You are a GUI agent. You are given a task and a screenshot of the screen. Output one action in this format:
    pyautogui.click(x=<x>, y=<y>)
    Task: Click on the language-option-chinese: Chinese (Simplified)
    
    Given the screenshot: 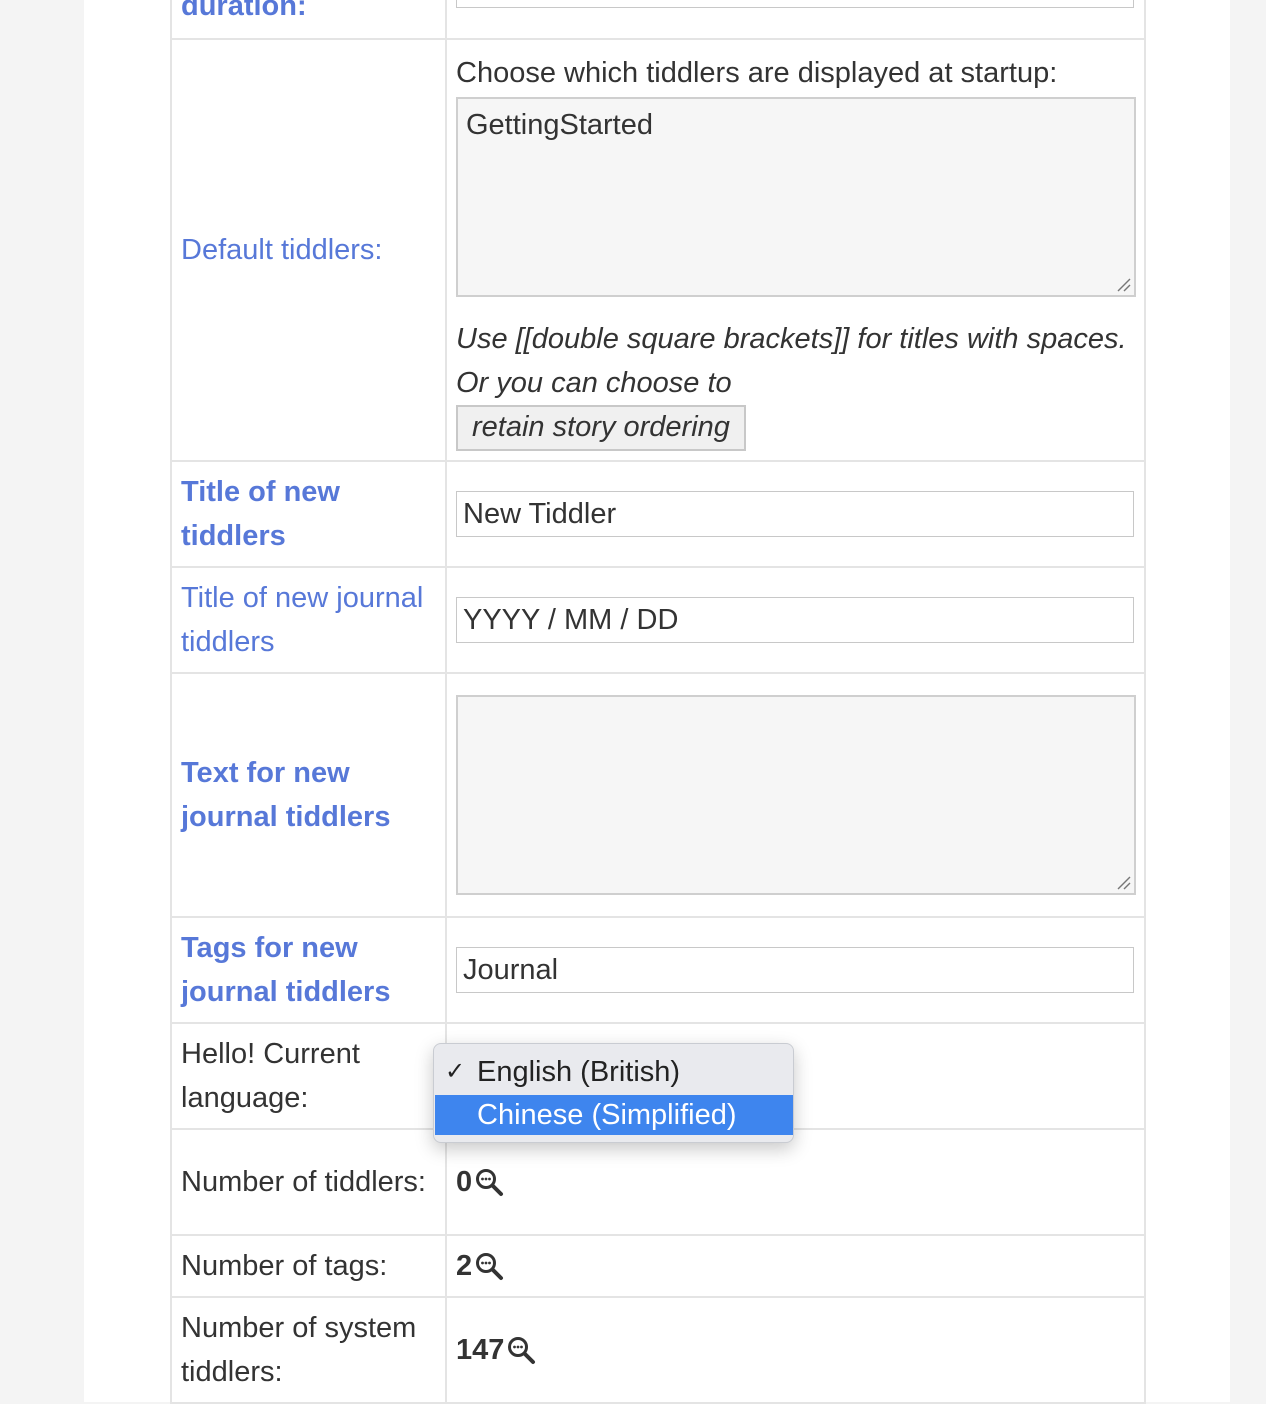 What is the action you would take?
    pyautogui.click(x=614, y=1115)
    